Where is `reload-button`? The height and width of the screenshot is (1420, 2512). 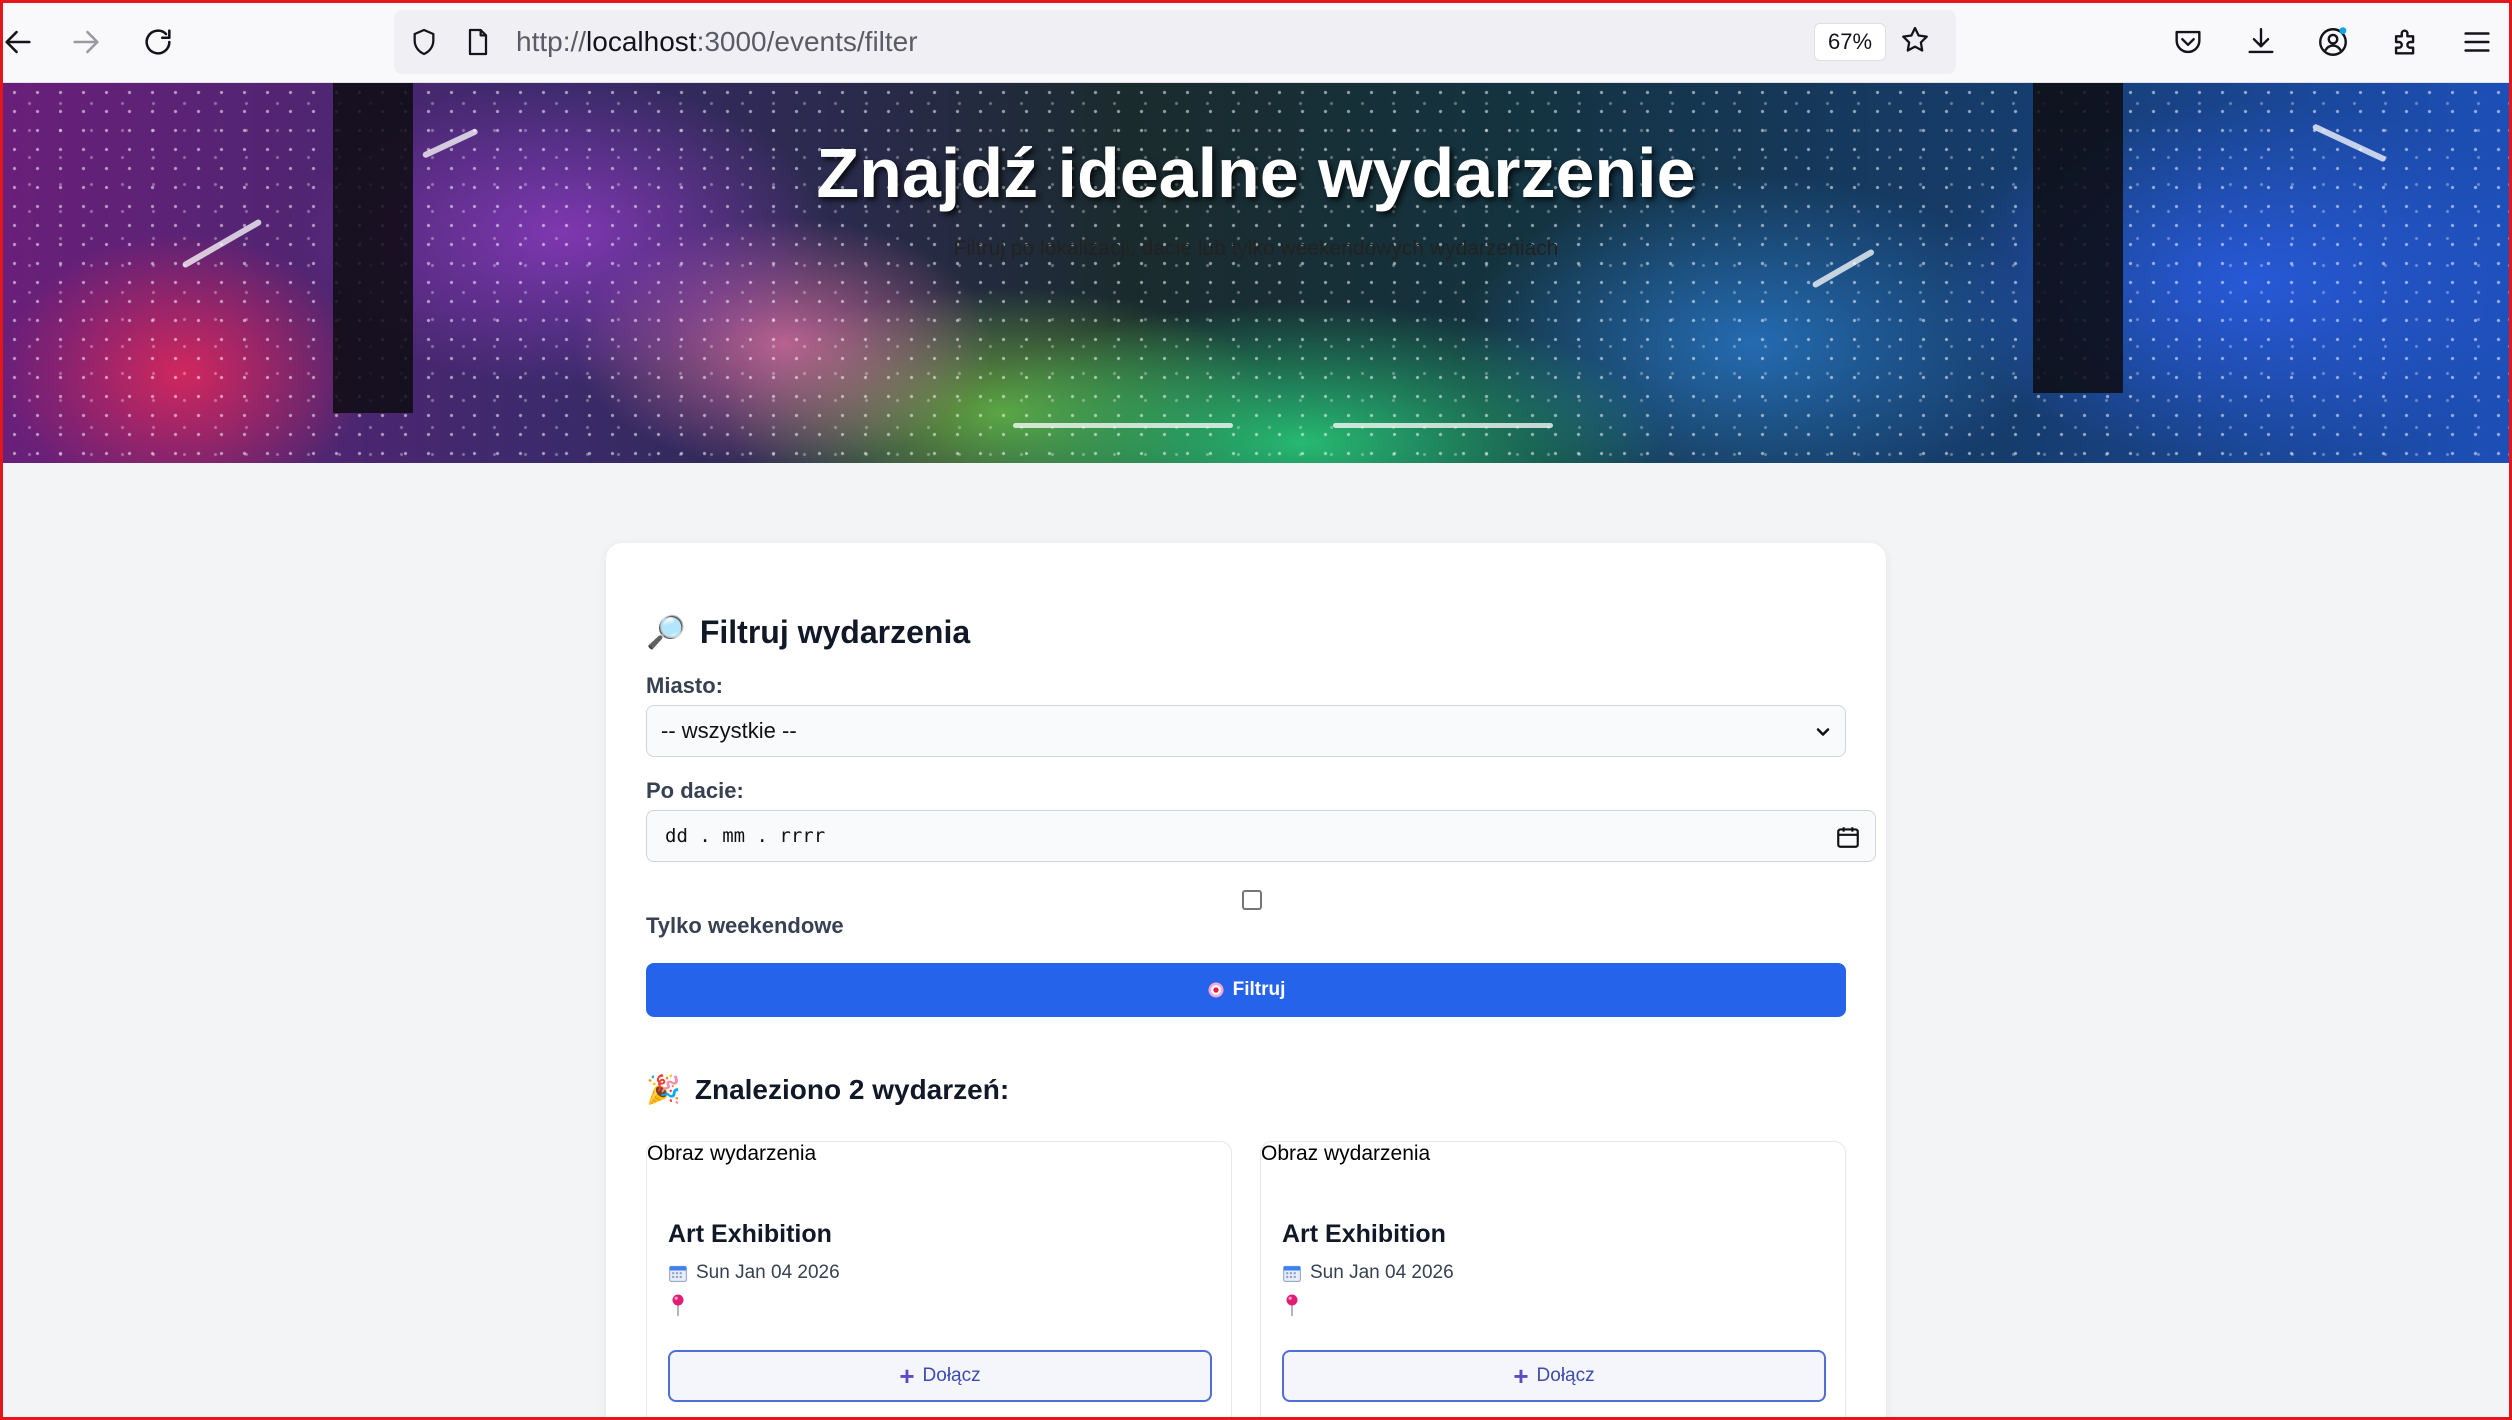
reload-button is located at coordinates (158, 42).